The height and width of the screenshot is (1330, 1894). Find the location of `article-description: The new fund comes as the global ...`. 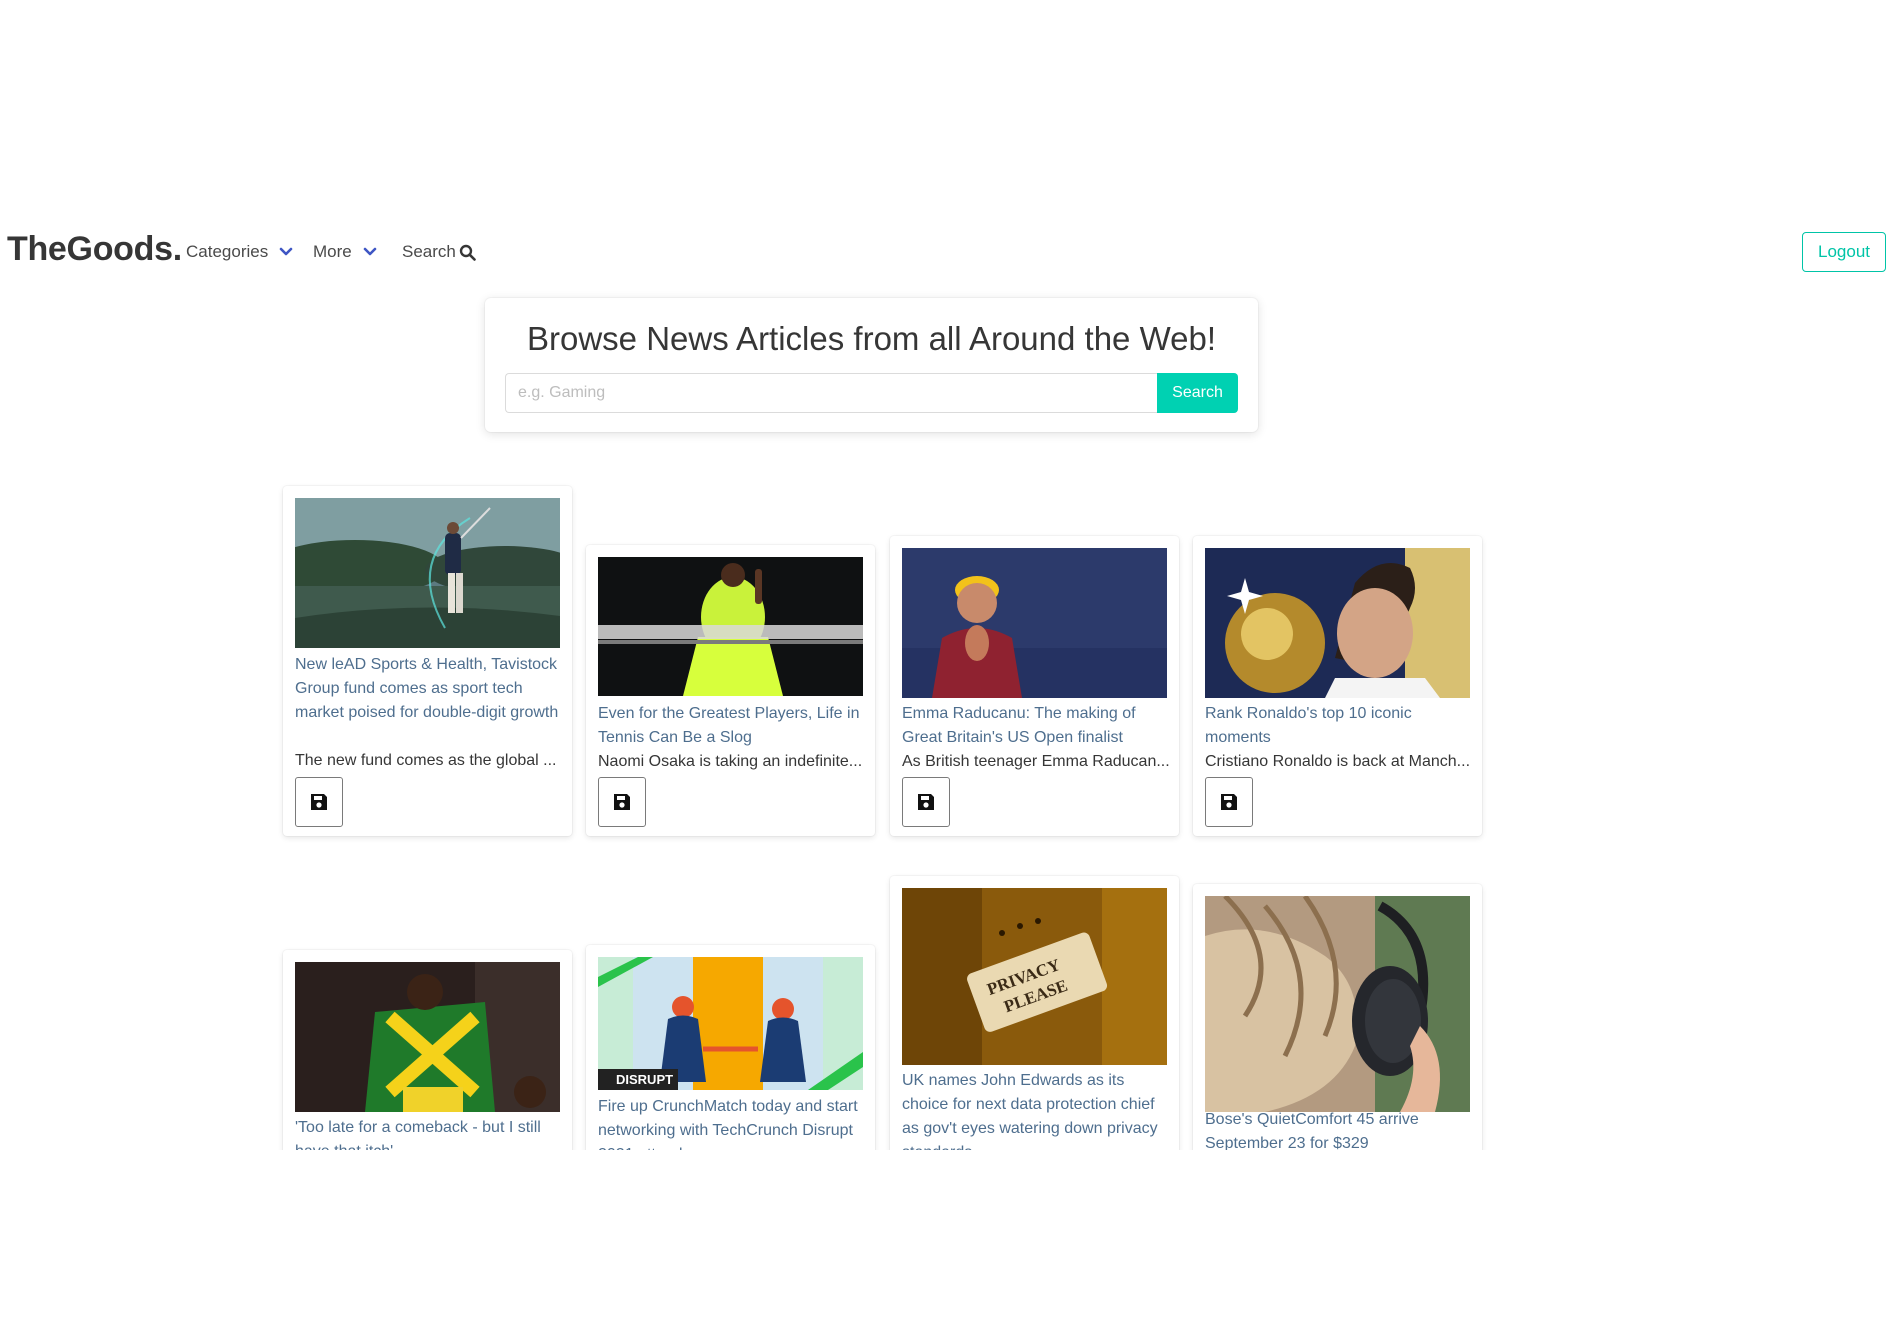

article-description: The new fund comes as the global ... is located at coordinates (426, 760).